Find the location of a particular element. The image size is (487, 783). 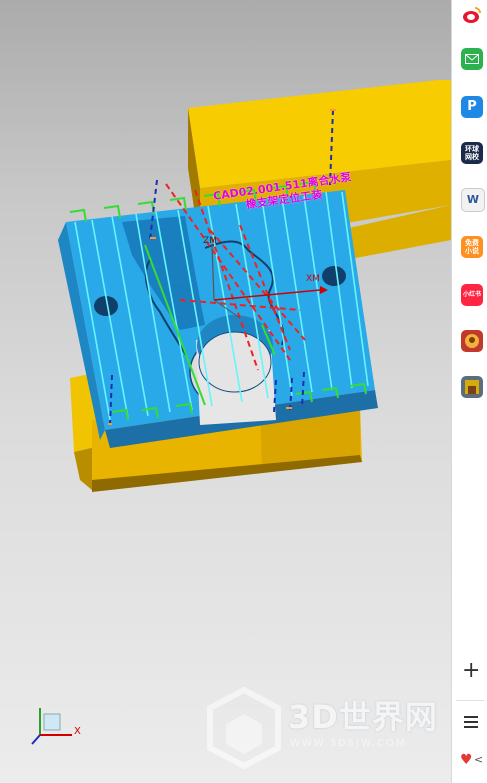

pp-app-icon: P is located at coordinates (472, 107).